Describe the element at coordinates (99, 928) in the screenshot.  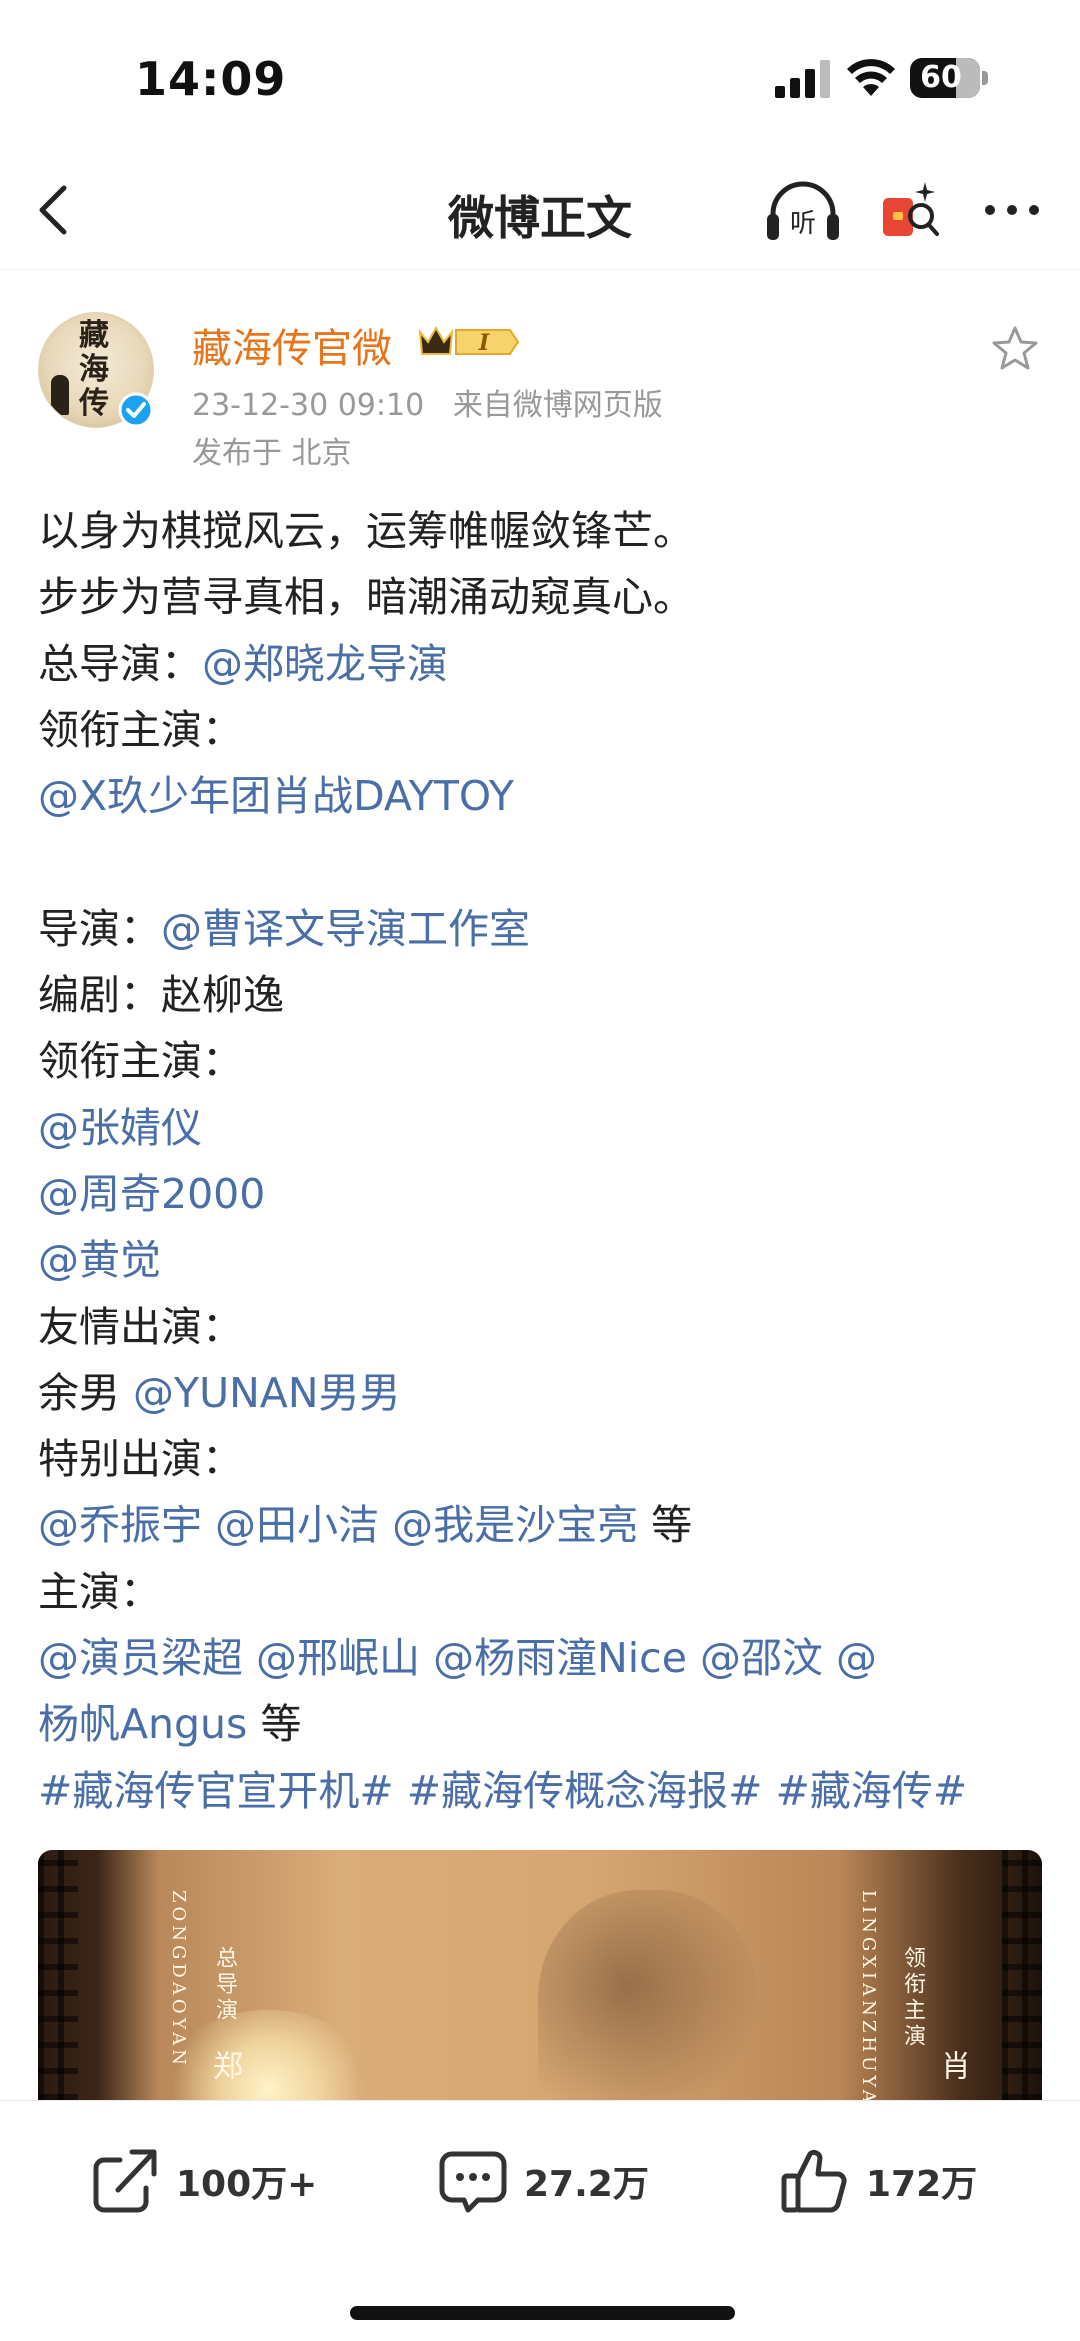
I see `post-text: 导演：` at that location.